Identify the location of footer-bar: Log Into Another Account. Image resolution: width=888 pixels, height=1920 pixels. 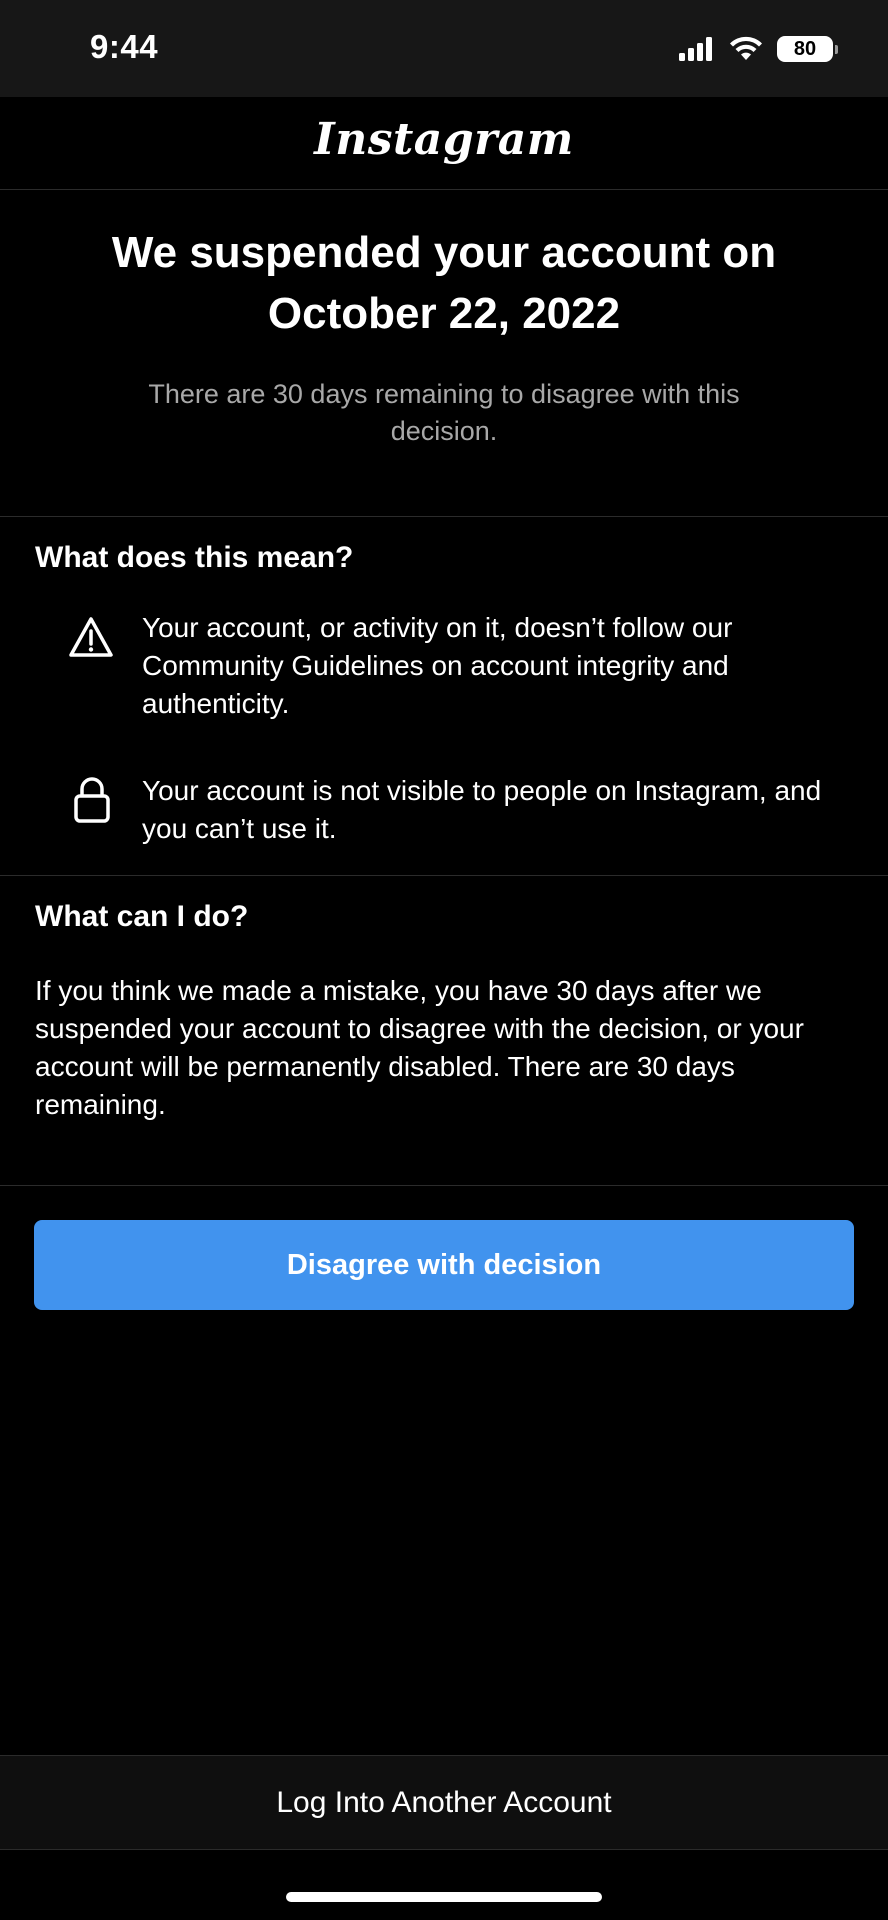
(444, 1802).